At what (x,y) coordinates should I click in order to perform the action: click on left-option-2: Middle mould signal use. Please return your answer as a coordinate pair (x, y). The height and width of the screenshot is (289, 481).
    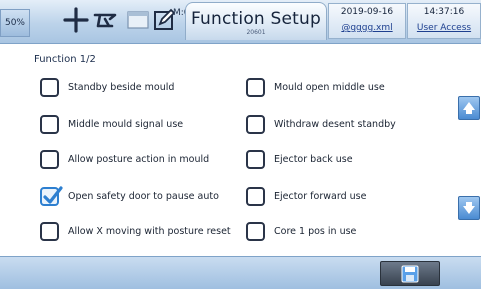
    Looking at the image, I should click on (111, 124).